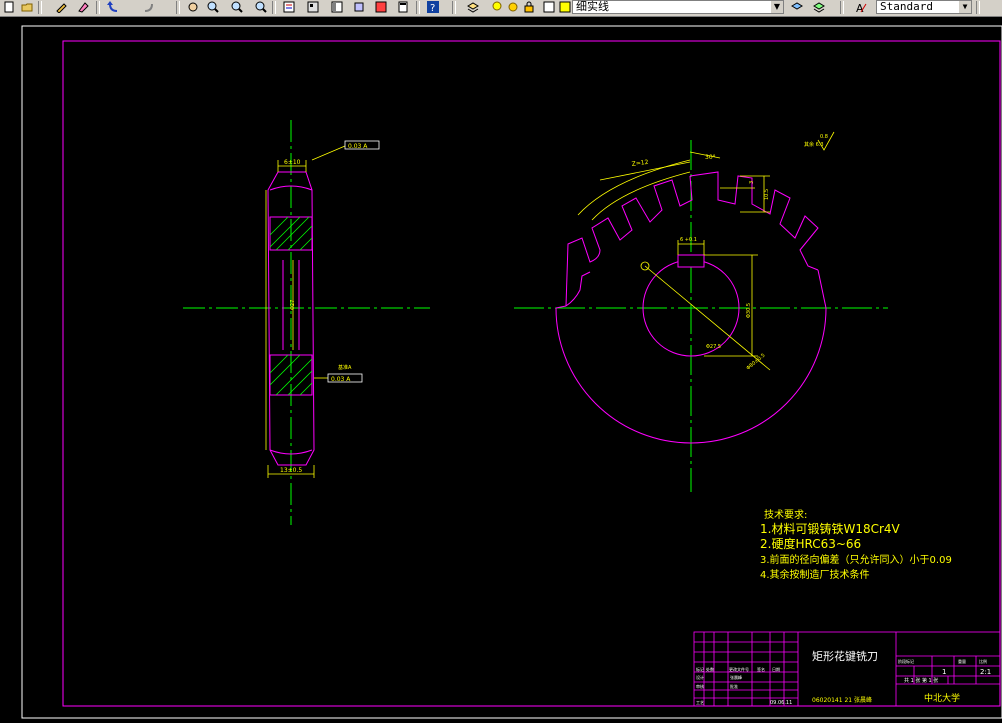 The image size is (1002, 723). What do you see at coordinates (61, 7) in the screenshot?
I see `pencil-icon` at bounding box center [61, 7].